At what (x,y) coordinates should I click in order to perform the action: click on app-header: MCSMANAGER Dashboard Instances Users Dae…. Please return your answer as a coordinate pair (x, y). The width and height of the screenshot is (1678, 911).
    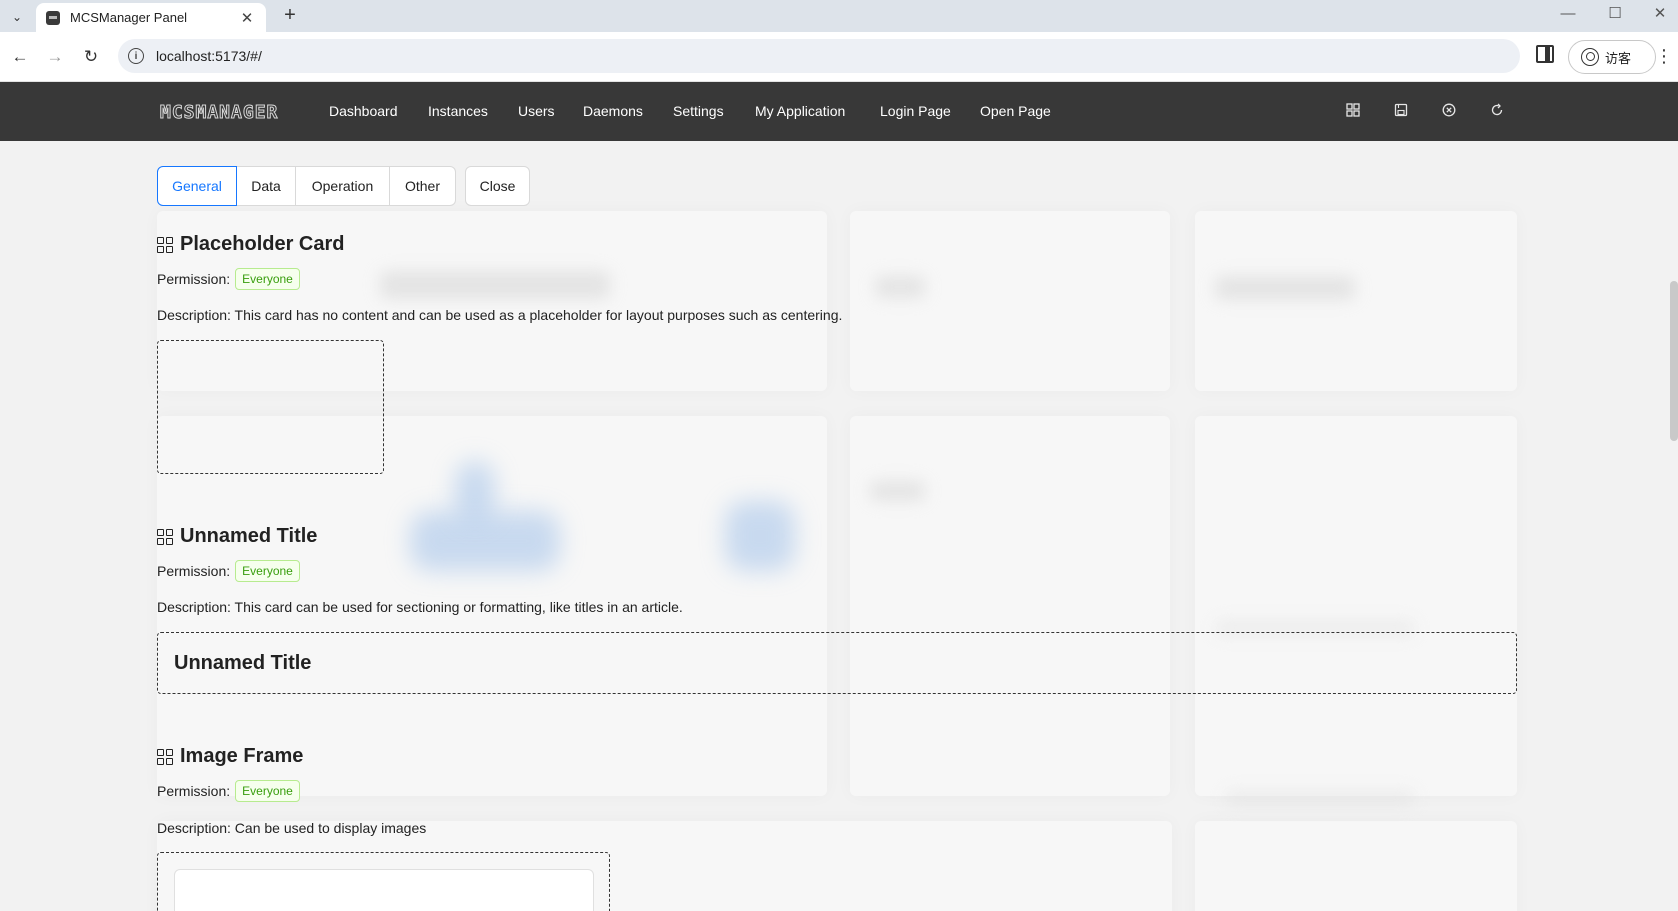
    Looking at the image, I should click on (839, 111).